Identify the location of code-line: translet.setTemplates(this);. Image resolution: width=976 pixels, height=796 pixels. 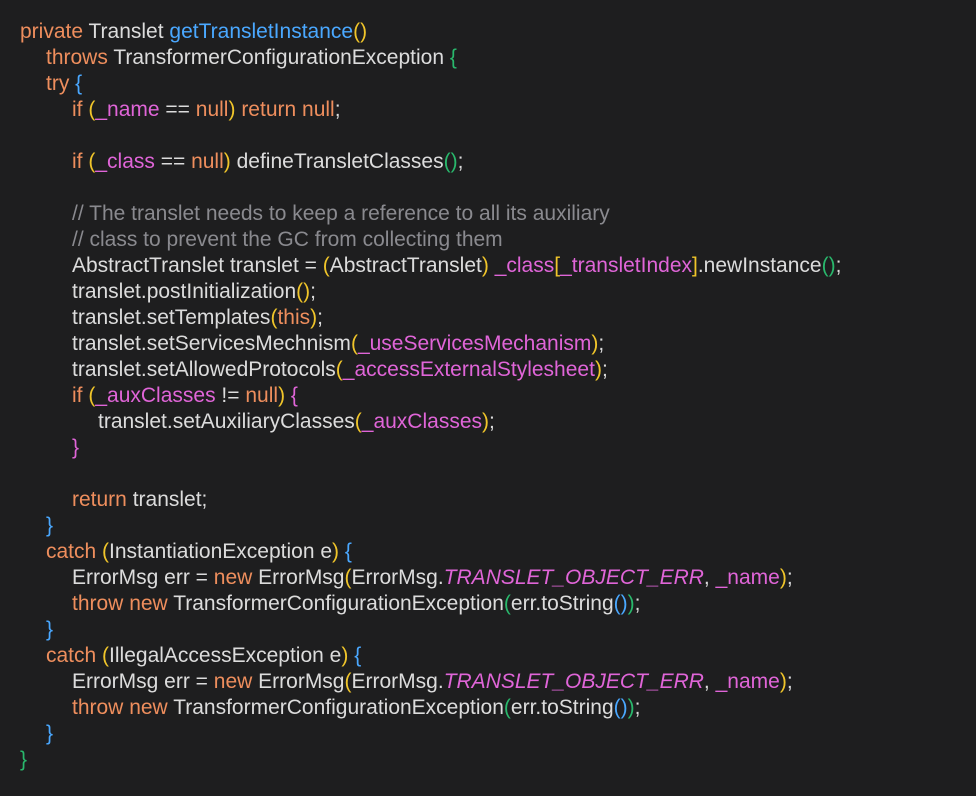
(498, 318).